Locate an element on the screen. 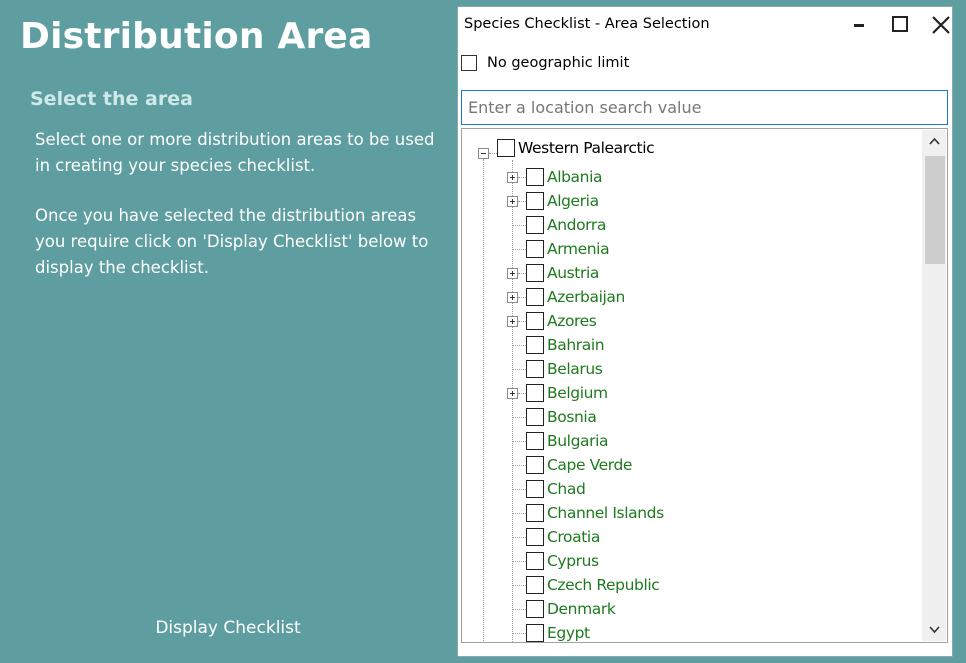  tree-item: Bosnia is located at coordinates (561, 417).